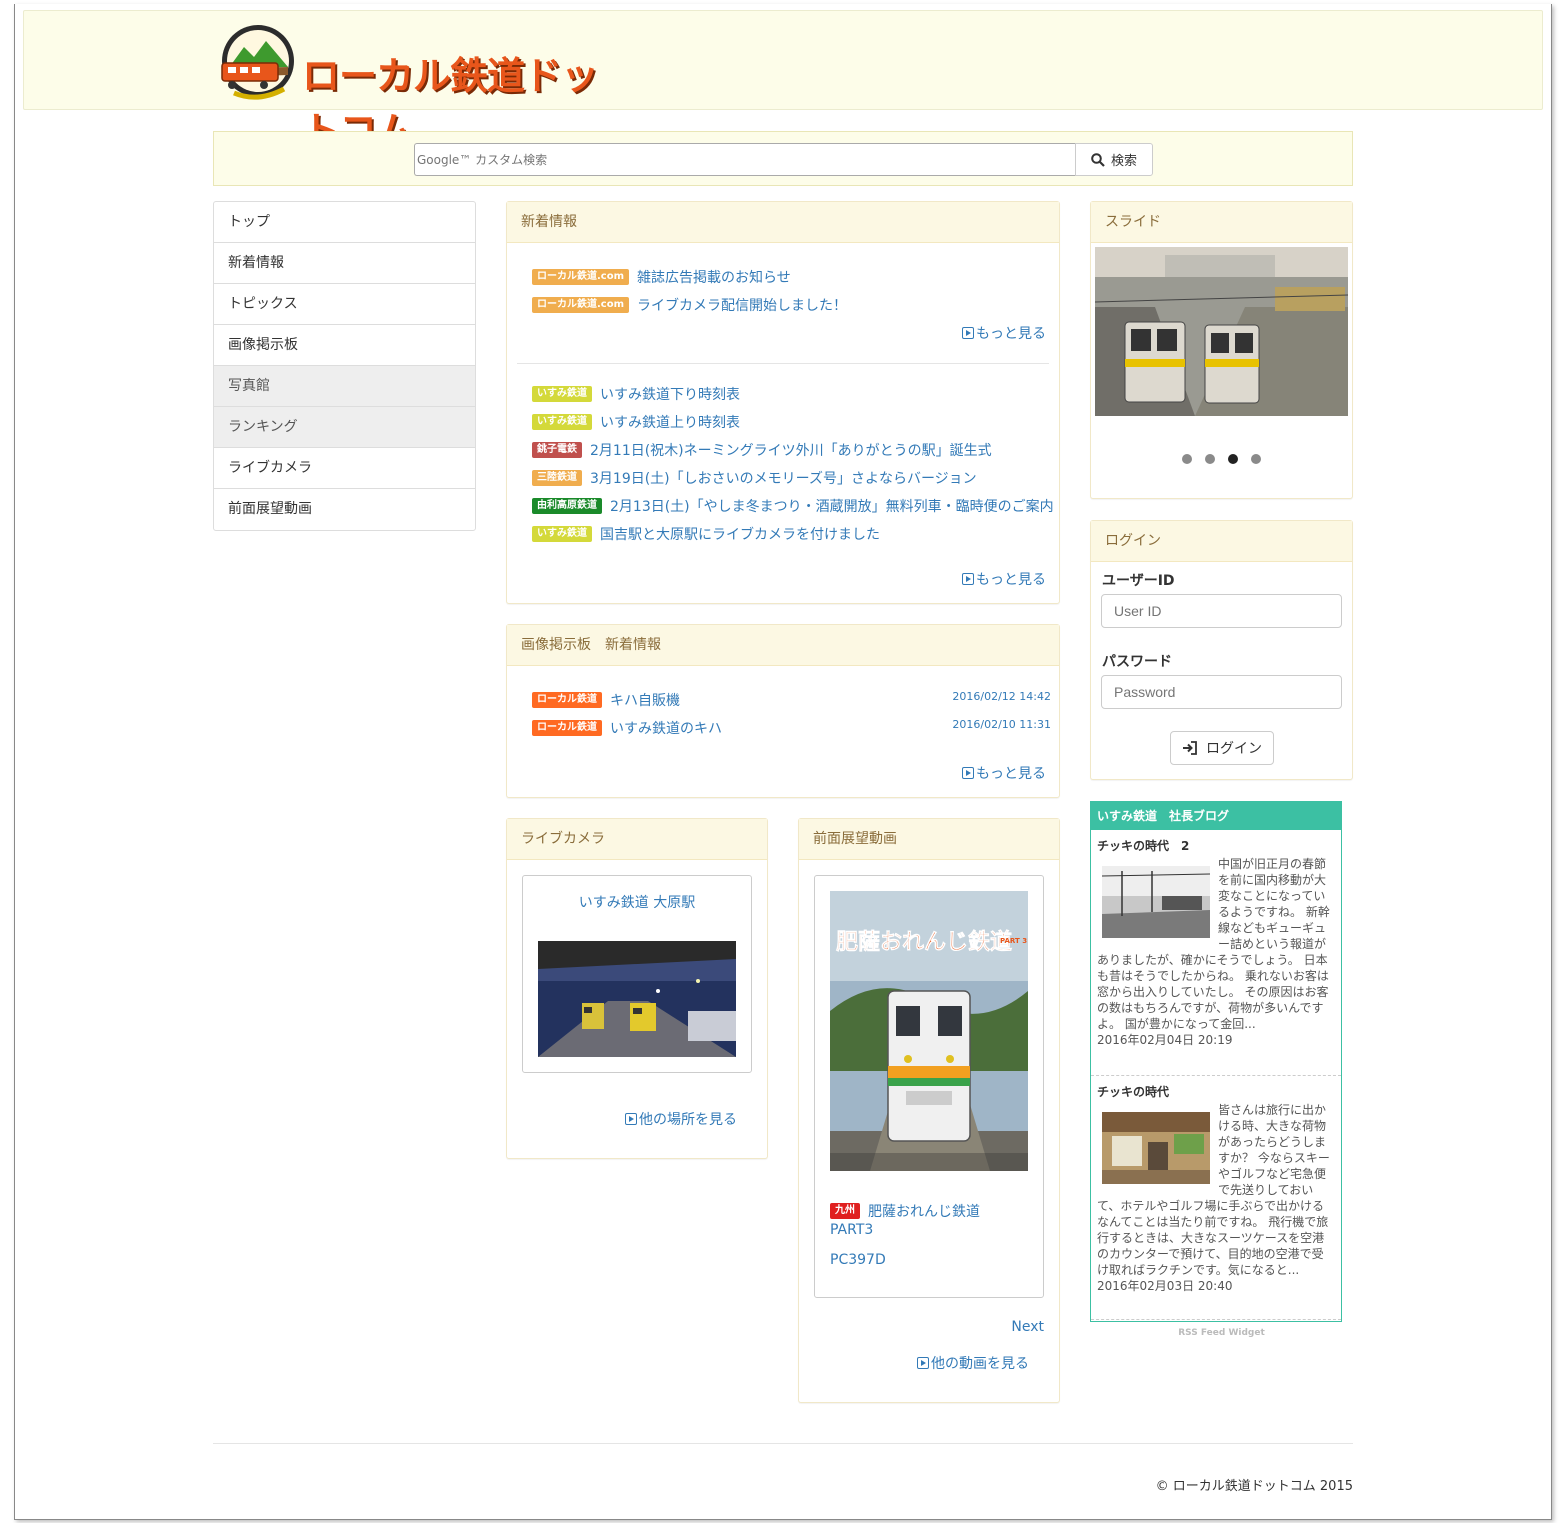 This screenshot has height=1523, width=1566. Describe the element at coordinates (1221, 611) in the screenshot. I see `user-id-input` at that location.